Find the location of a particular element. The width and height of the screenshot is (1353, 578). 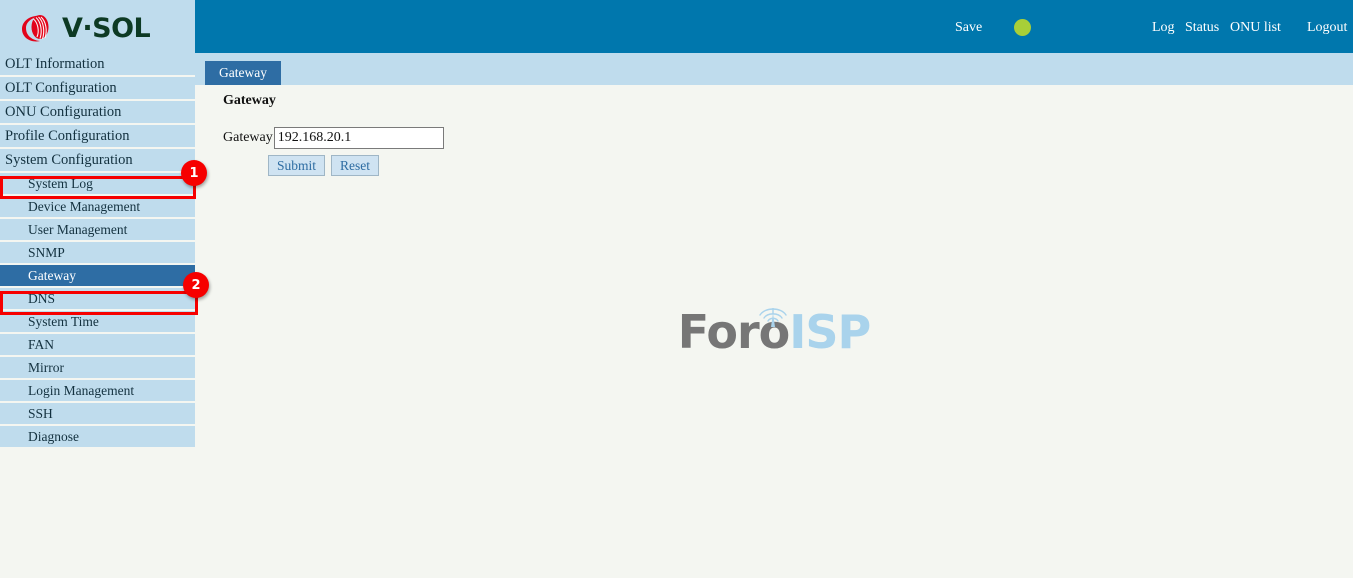

sidebar-item-gateway: Gateway is located at coordinates (97, 275).